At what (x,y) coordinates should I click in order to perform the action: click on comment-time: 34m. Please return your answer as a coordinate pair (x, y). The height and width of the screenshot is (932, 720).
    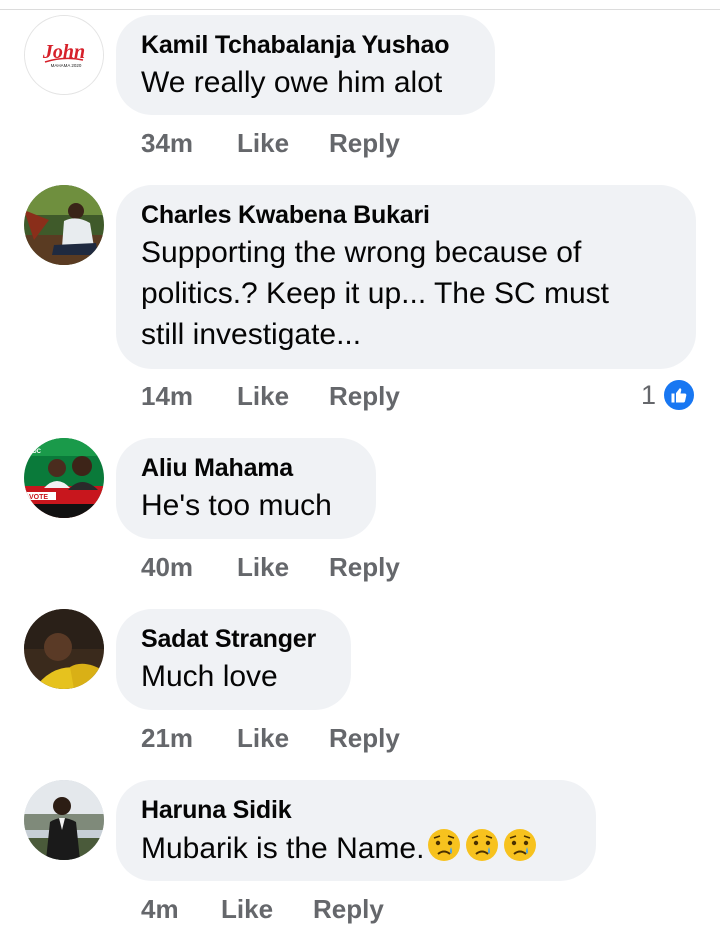
    Looking at the image, I should click on (167, 143).